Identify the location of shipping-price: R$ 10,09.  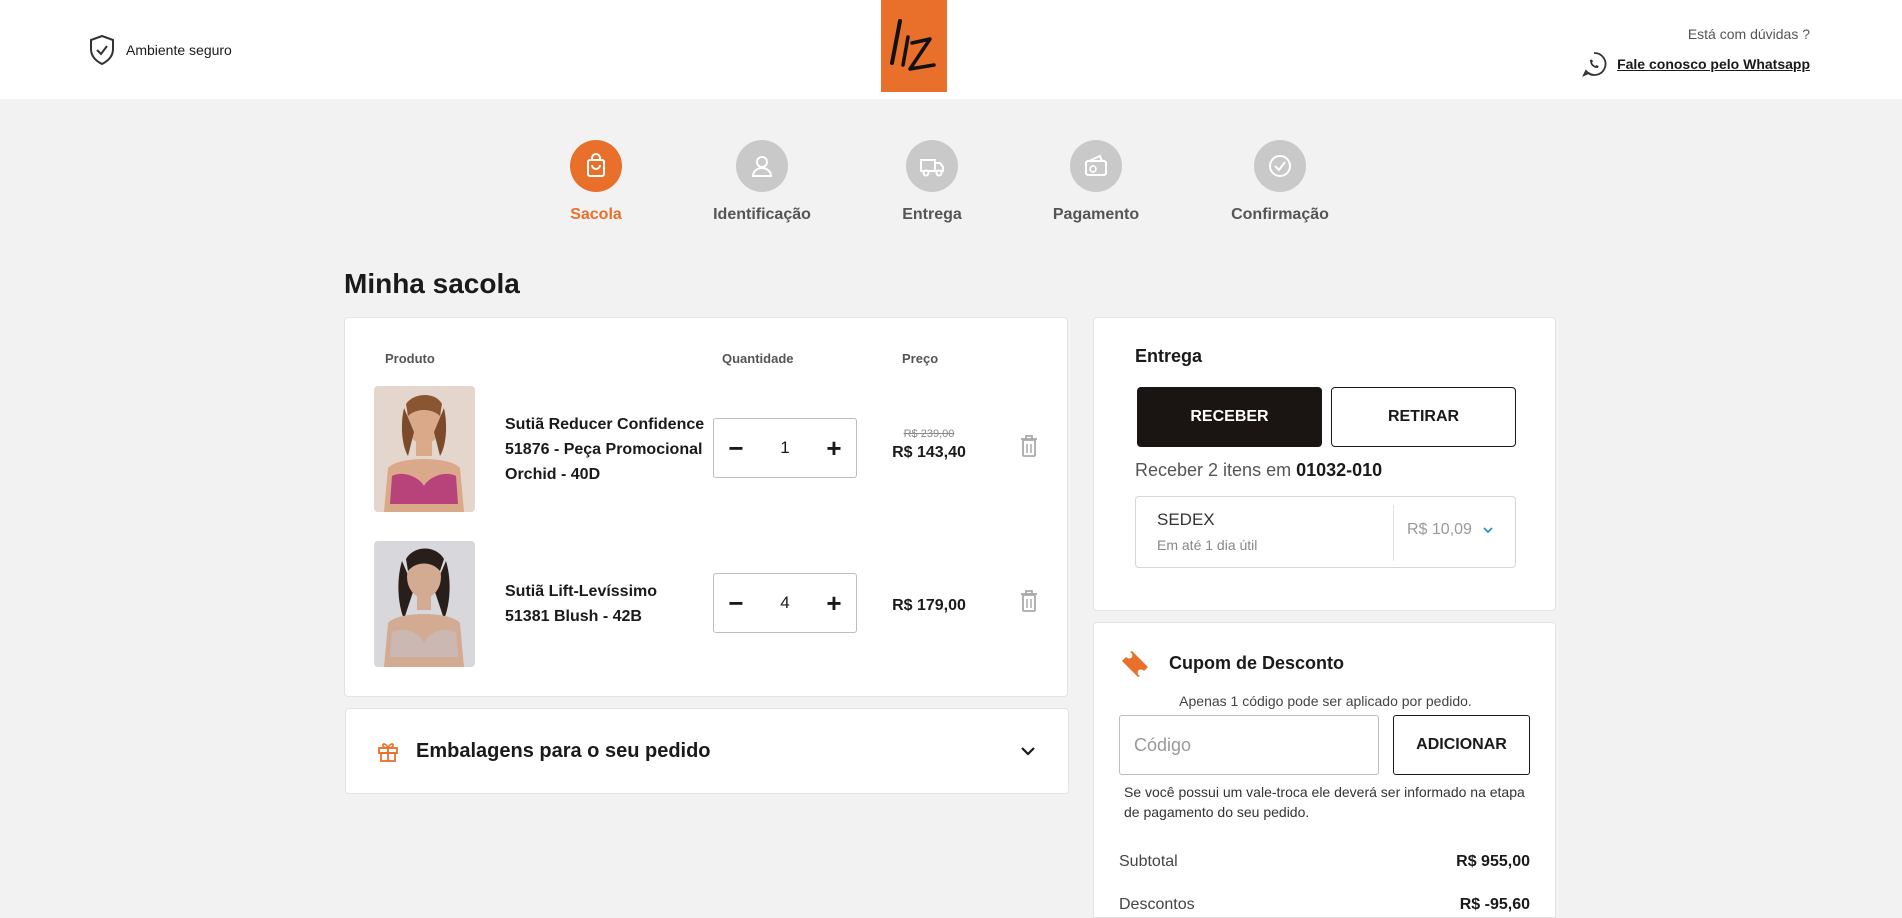
(1450, 530).